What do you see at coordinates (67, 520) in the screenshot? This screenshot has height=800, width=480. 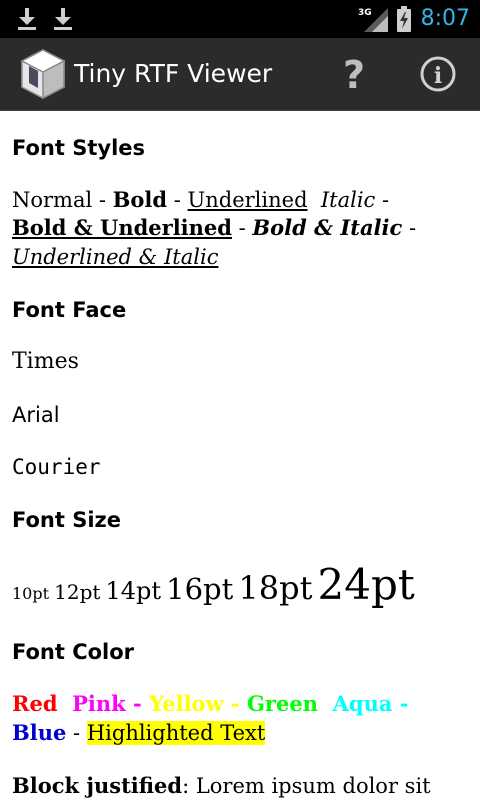 I see `font-size-heading: Font Size` at bounding box center [67, 520].